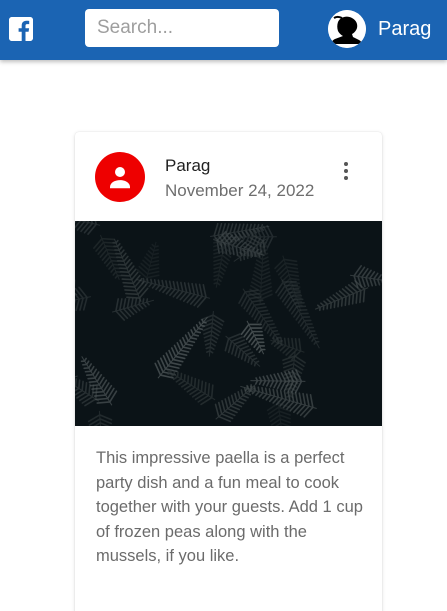 The height and width of the screenshot is (611, 447). I want to click on person-icon, so click(120, 177).